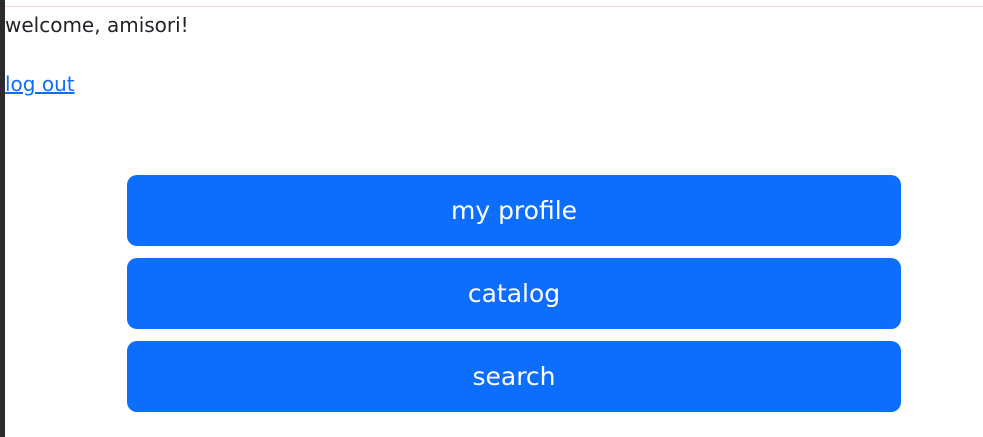  Describe the element at coordinates (2, 218) in the screenshot. I see `window-left-edge` at that location.